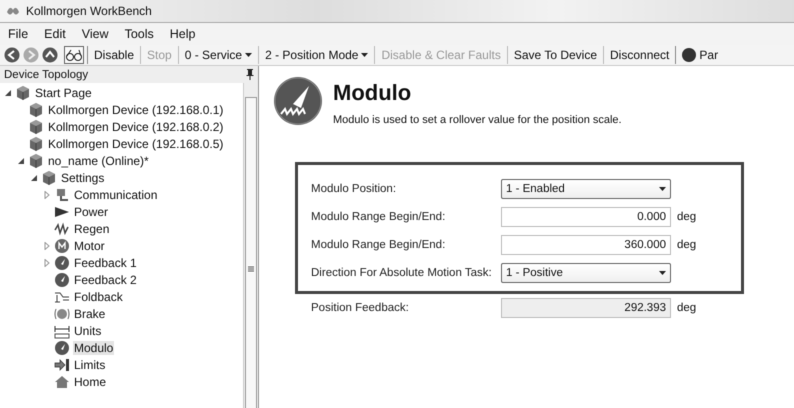  What do you see at coordinates (63, 93) in the screenshot?
I see `tree-item: Start Page` at bounding box center [63, 93].